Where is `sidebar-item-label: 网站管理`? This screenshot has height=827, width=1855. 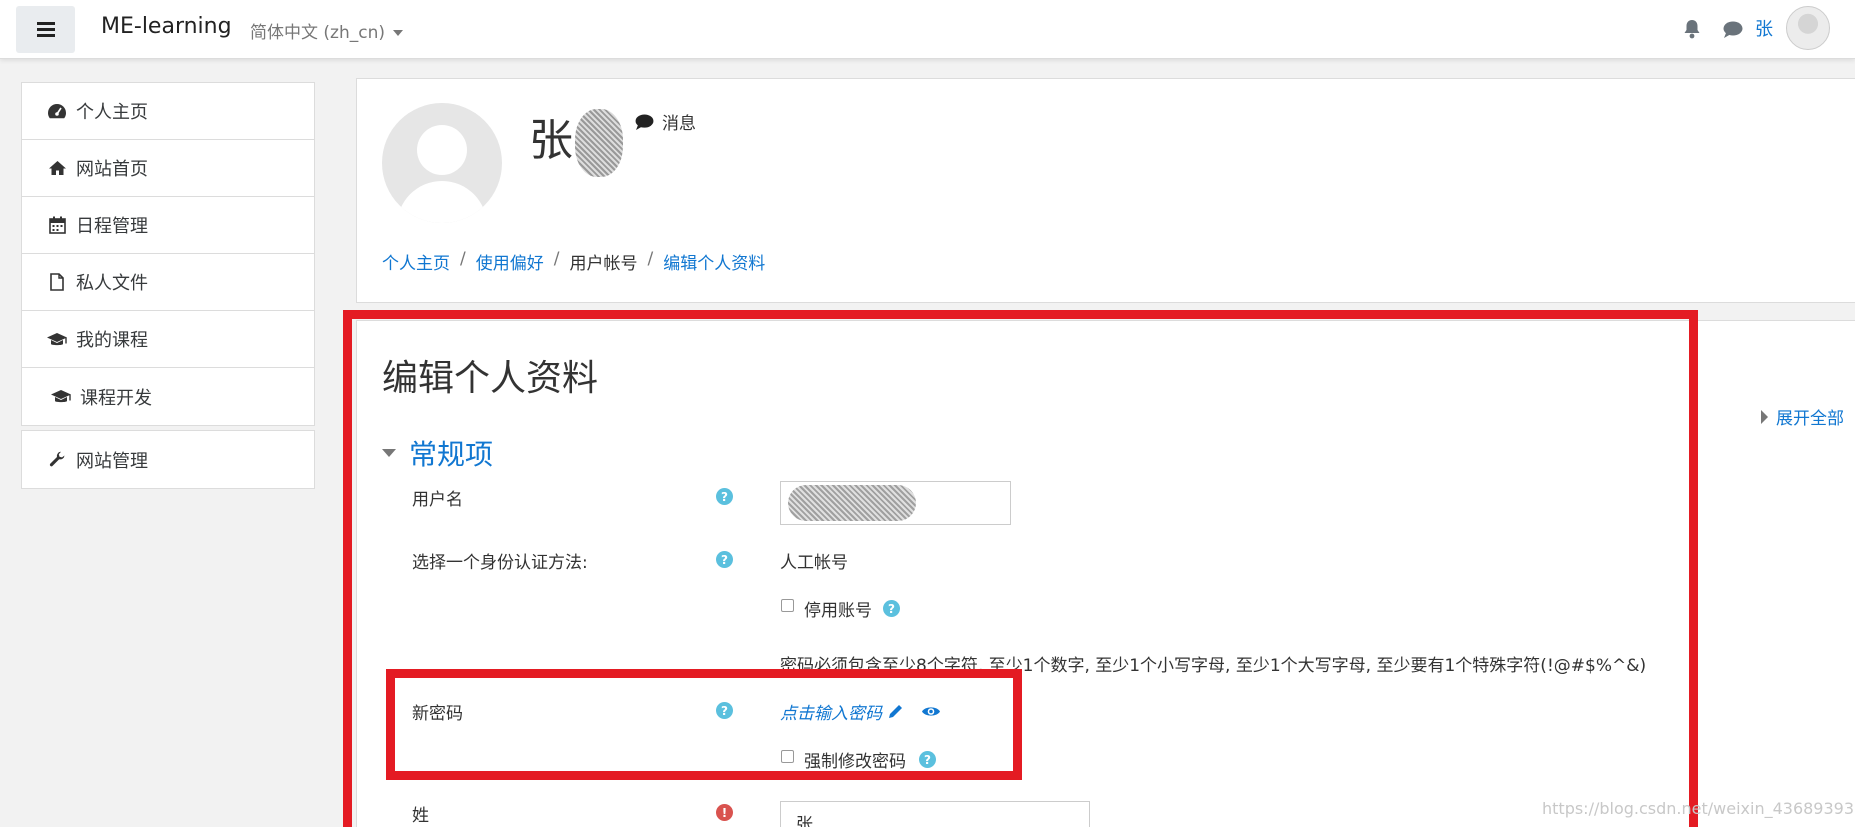 sidebar-item-label: 网站管理 is located at coordinates (112, 461).